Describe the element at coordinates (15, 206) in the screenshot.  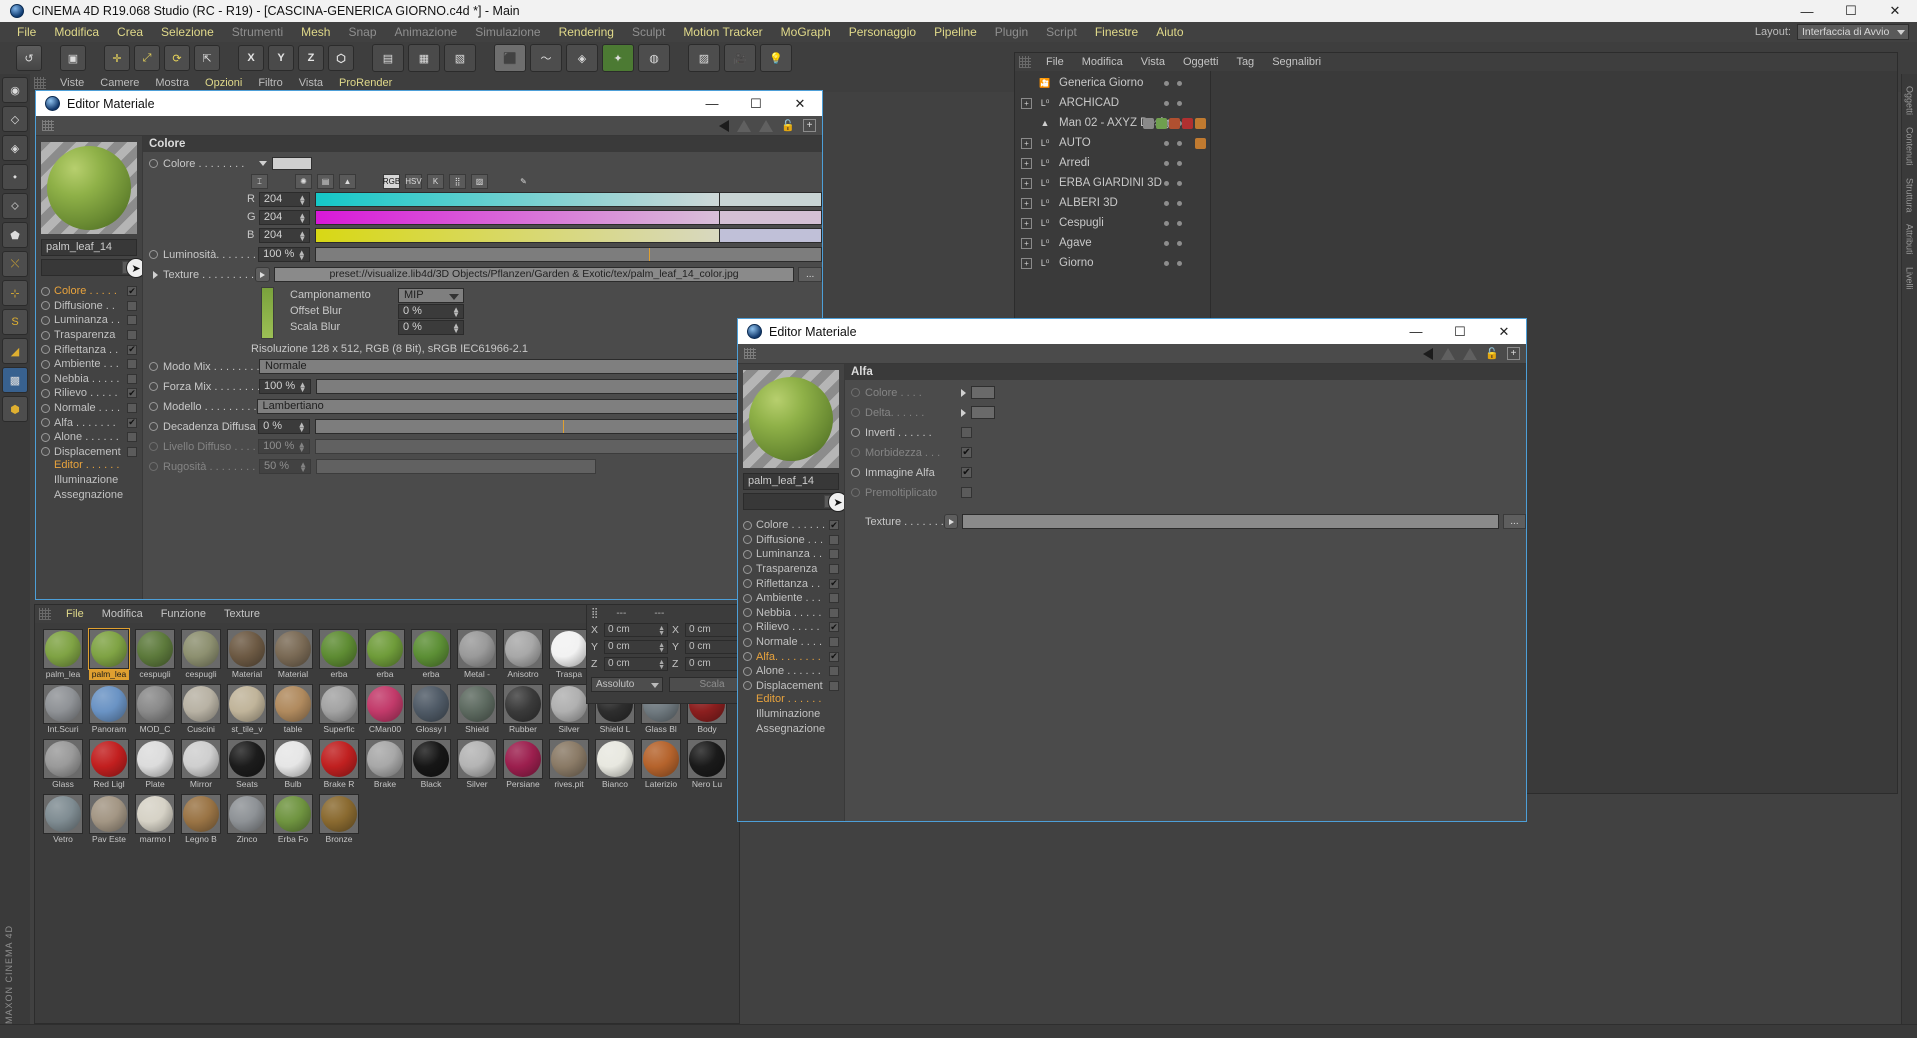
I see `edges-mode-tool: ⬦` at that location.